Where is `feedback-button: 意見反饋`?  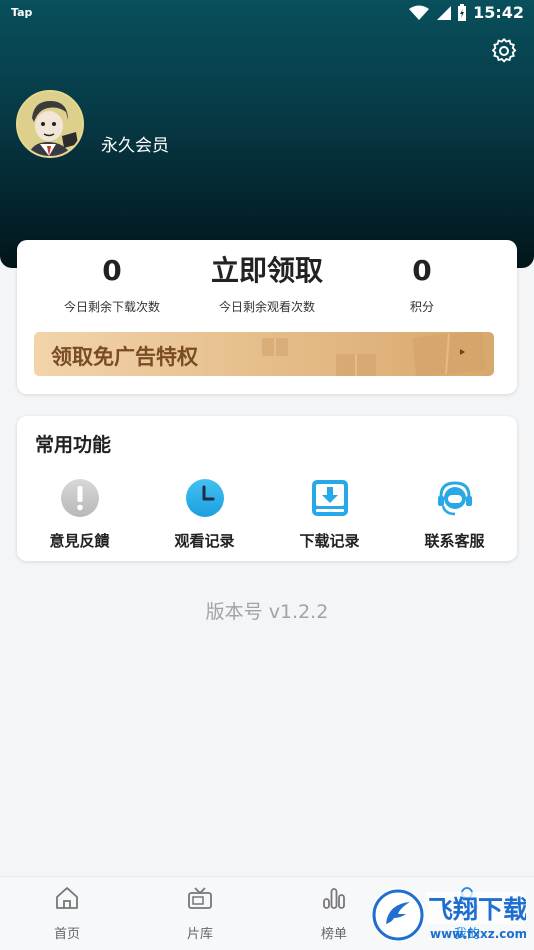
feedback-button: 意見反饋 is located at coordinates (79, 514).